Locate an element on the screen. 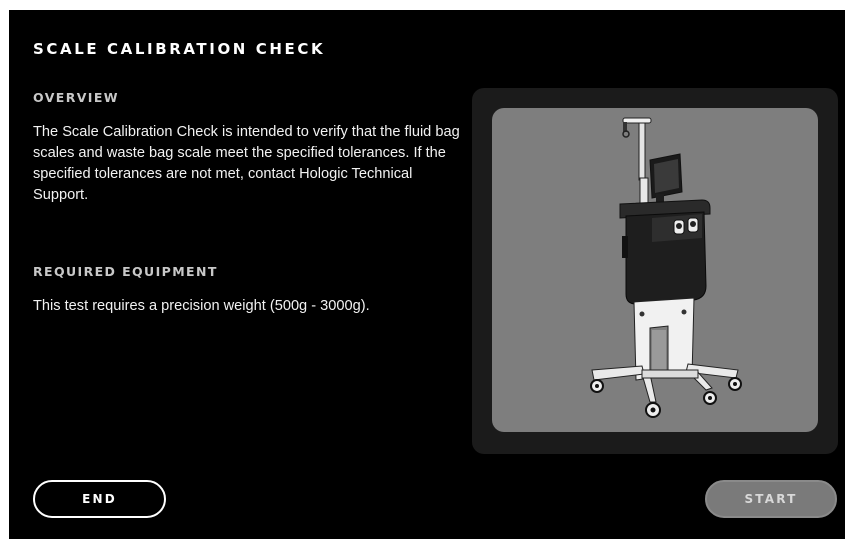 The height and width of the screenshot is (542, 852). overview-heading: OVERVIEW is located at coordinates (76, 97).